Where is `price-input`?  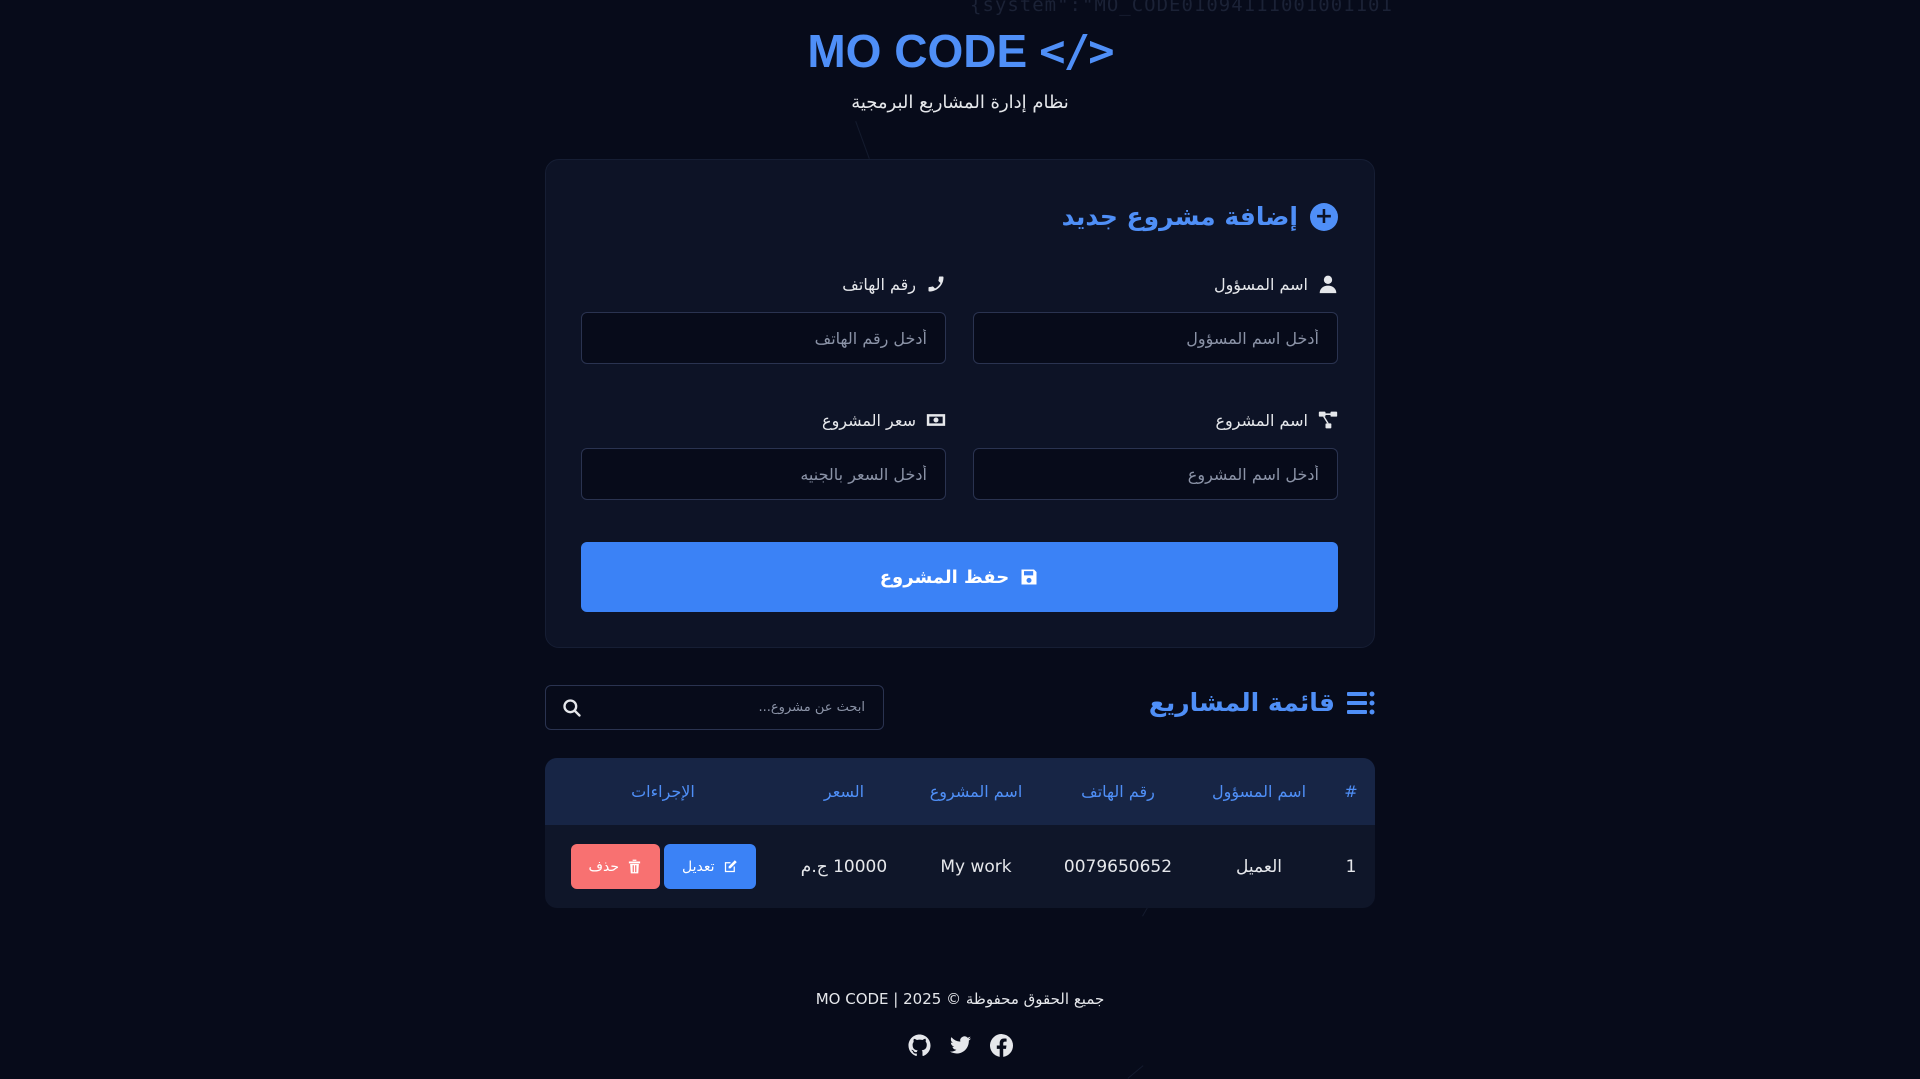
price-input is located at coordinates (763, 474).